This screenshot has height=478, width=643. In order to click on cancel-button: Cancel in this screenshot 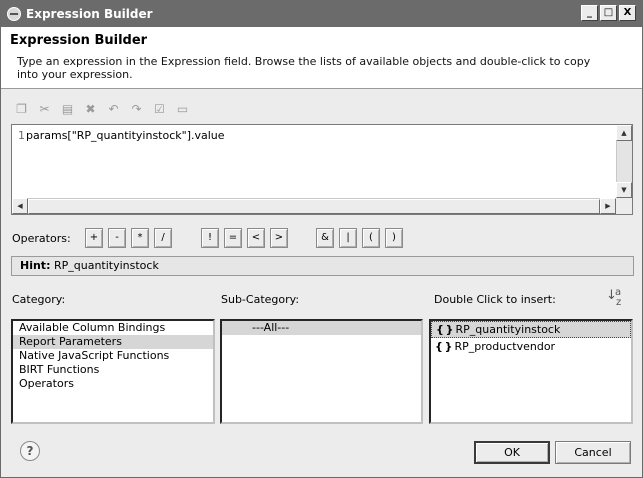, I will do `click(593, 452)`.